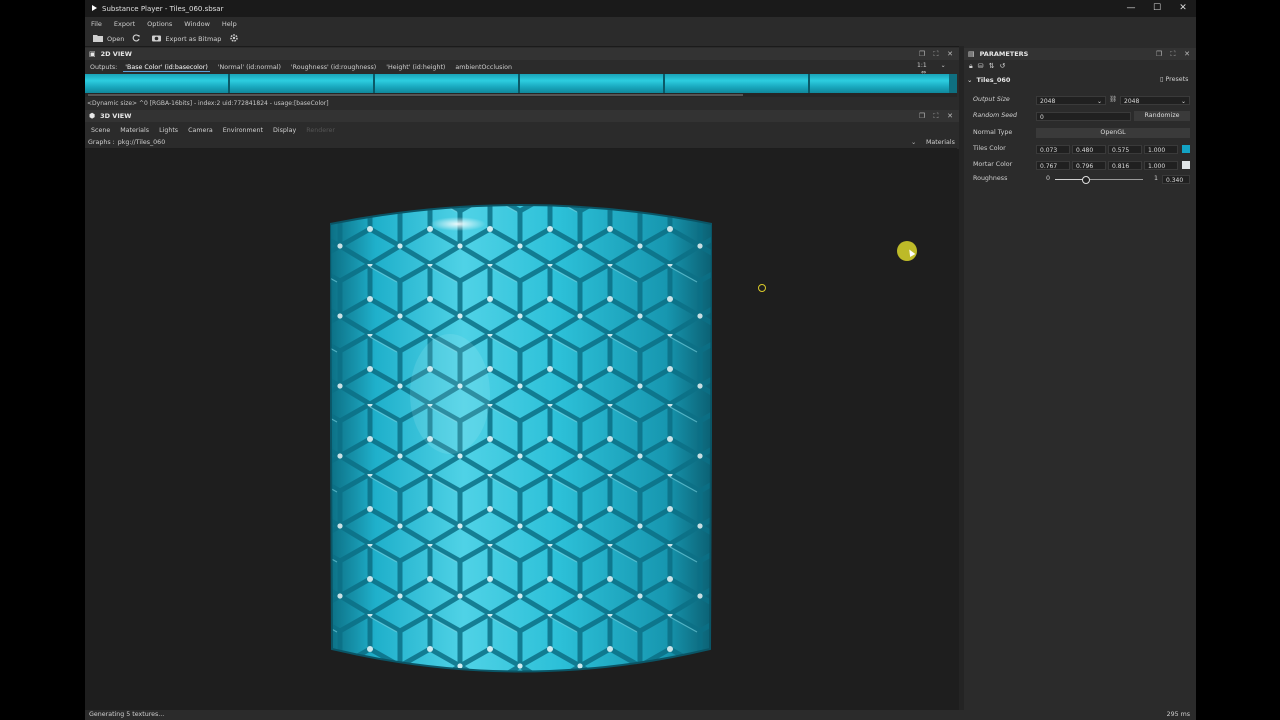 The width and height of the screenshot is (1280, 720). I want to click on random-seed-input: 0, so click(1083, 116).